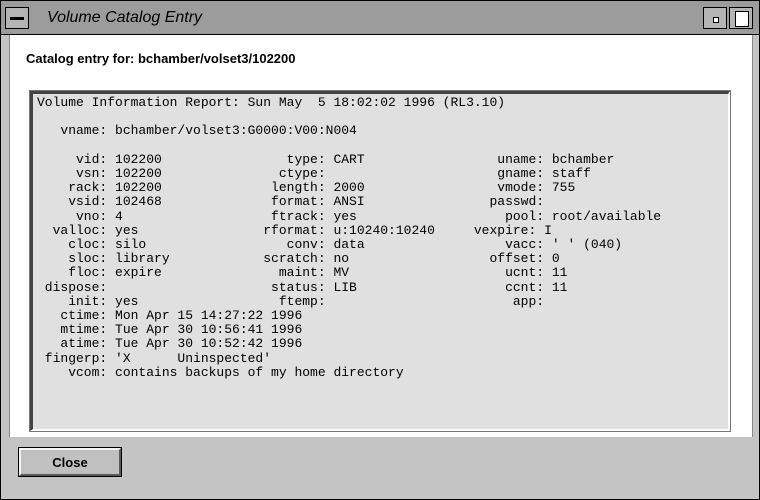 Image resolution: width=760 pixels, height=500 pixels. What do you see at coordinates (380, 468) in the screenshot?
I see `button-bar: Close` at bounding box center [380, 468].